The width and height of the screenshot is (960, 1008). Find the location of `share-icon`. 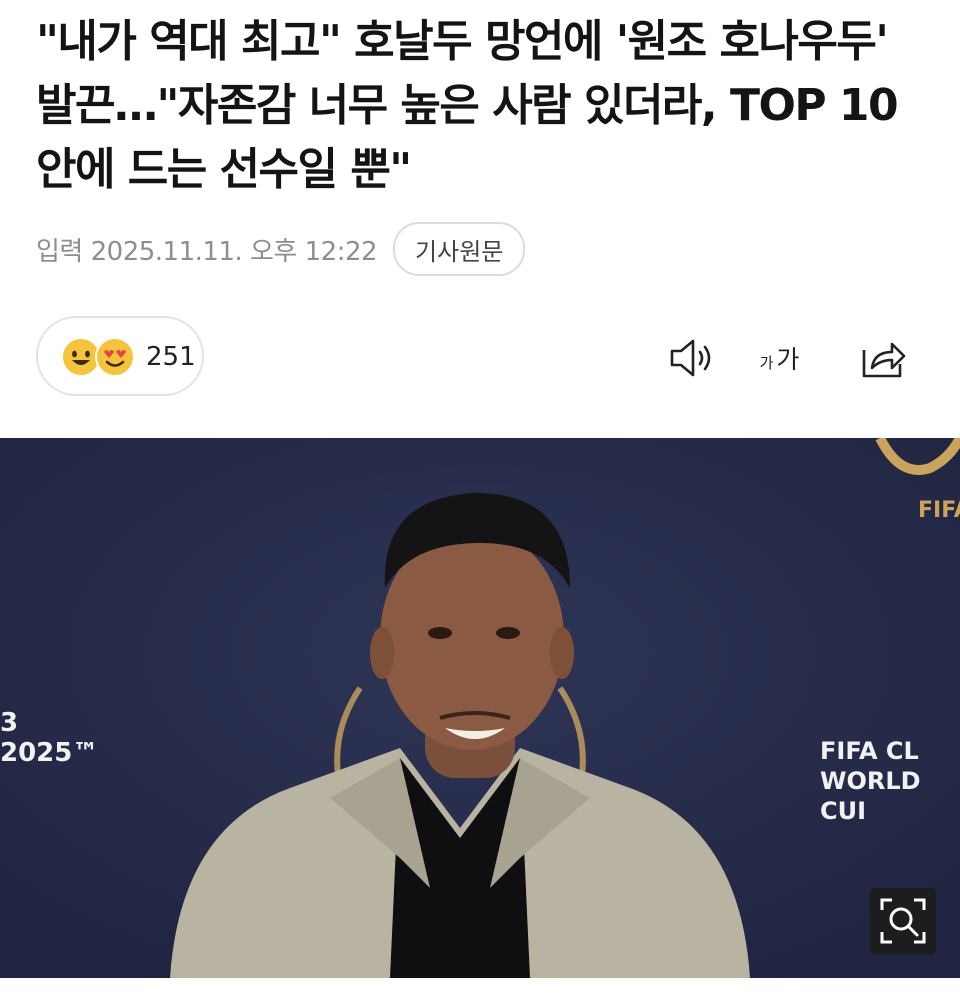

share-icon is located at coordinates (883, 358).